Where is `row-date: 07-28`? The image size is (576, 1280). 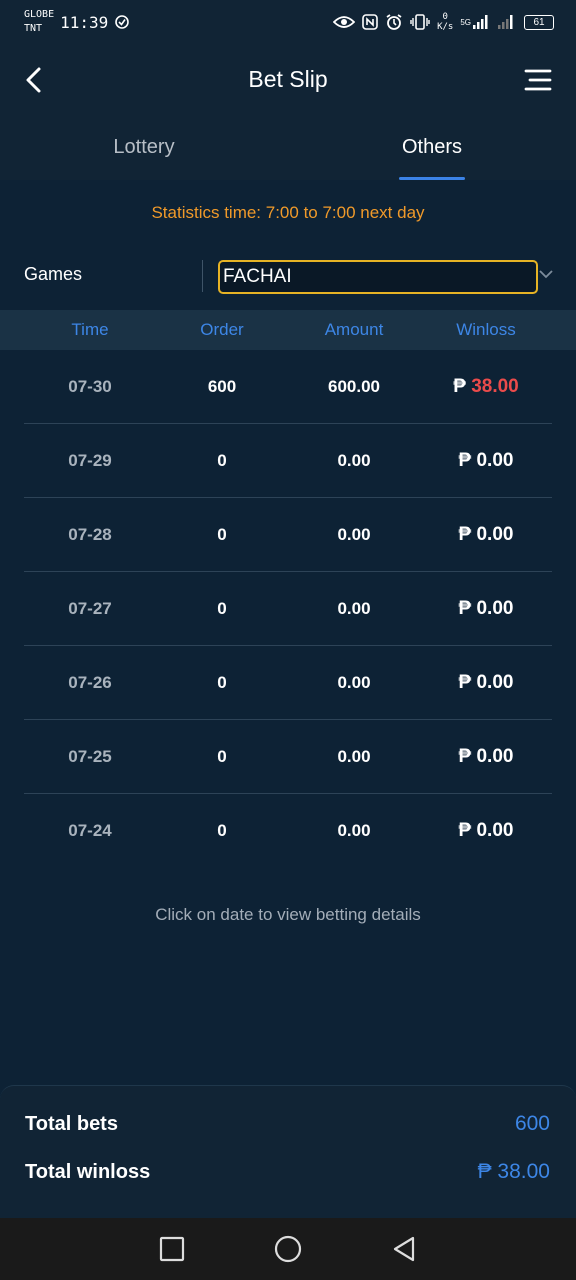
row-date: 07-28 is located at coordinates (90, 535).